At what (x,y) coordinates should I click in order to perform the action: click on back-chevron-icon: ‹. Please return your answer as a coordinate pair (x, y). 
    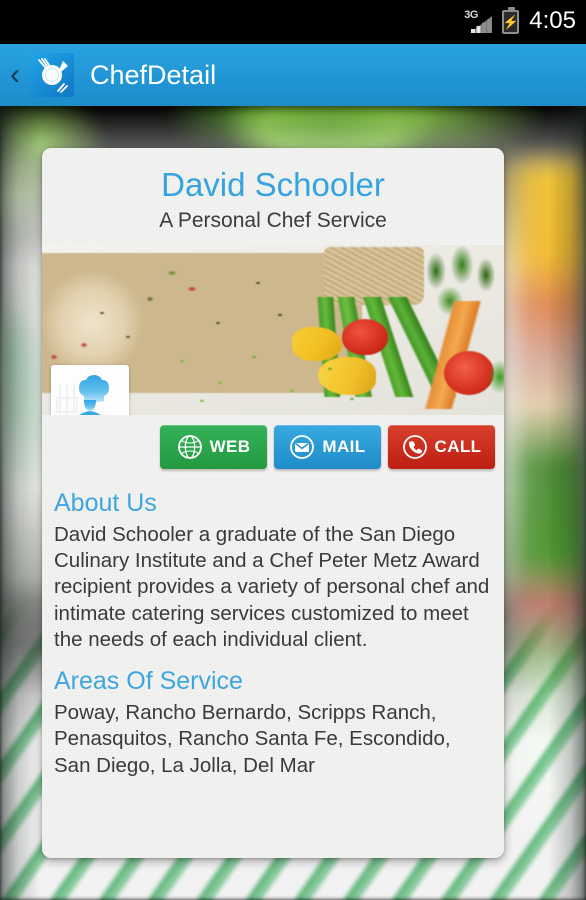
    Looking at the image, I should click on (15, 75).